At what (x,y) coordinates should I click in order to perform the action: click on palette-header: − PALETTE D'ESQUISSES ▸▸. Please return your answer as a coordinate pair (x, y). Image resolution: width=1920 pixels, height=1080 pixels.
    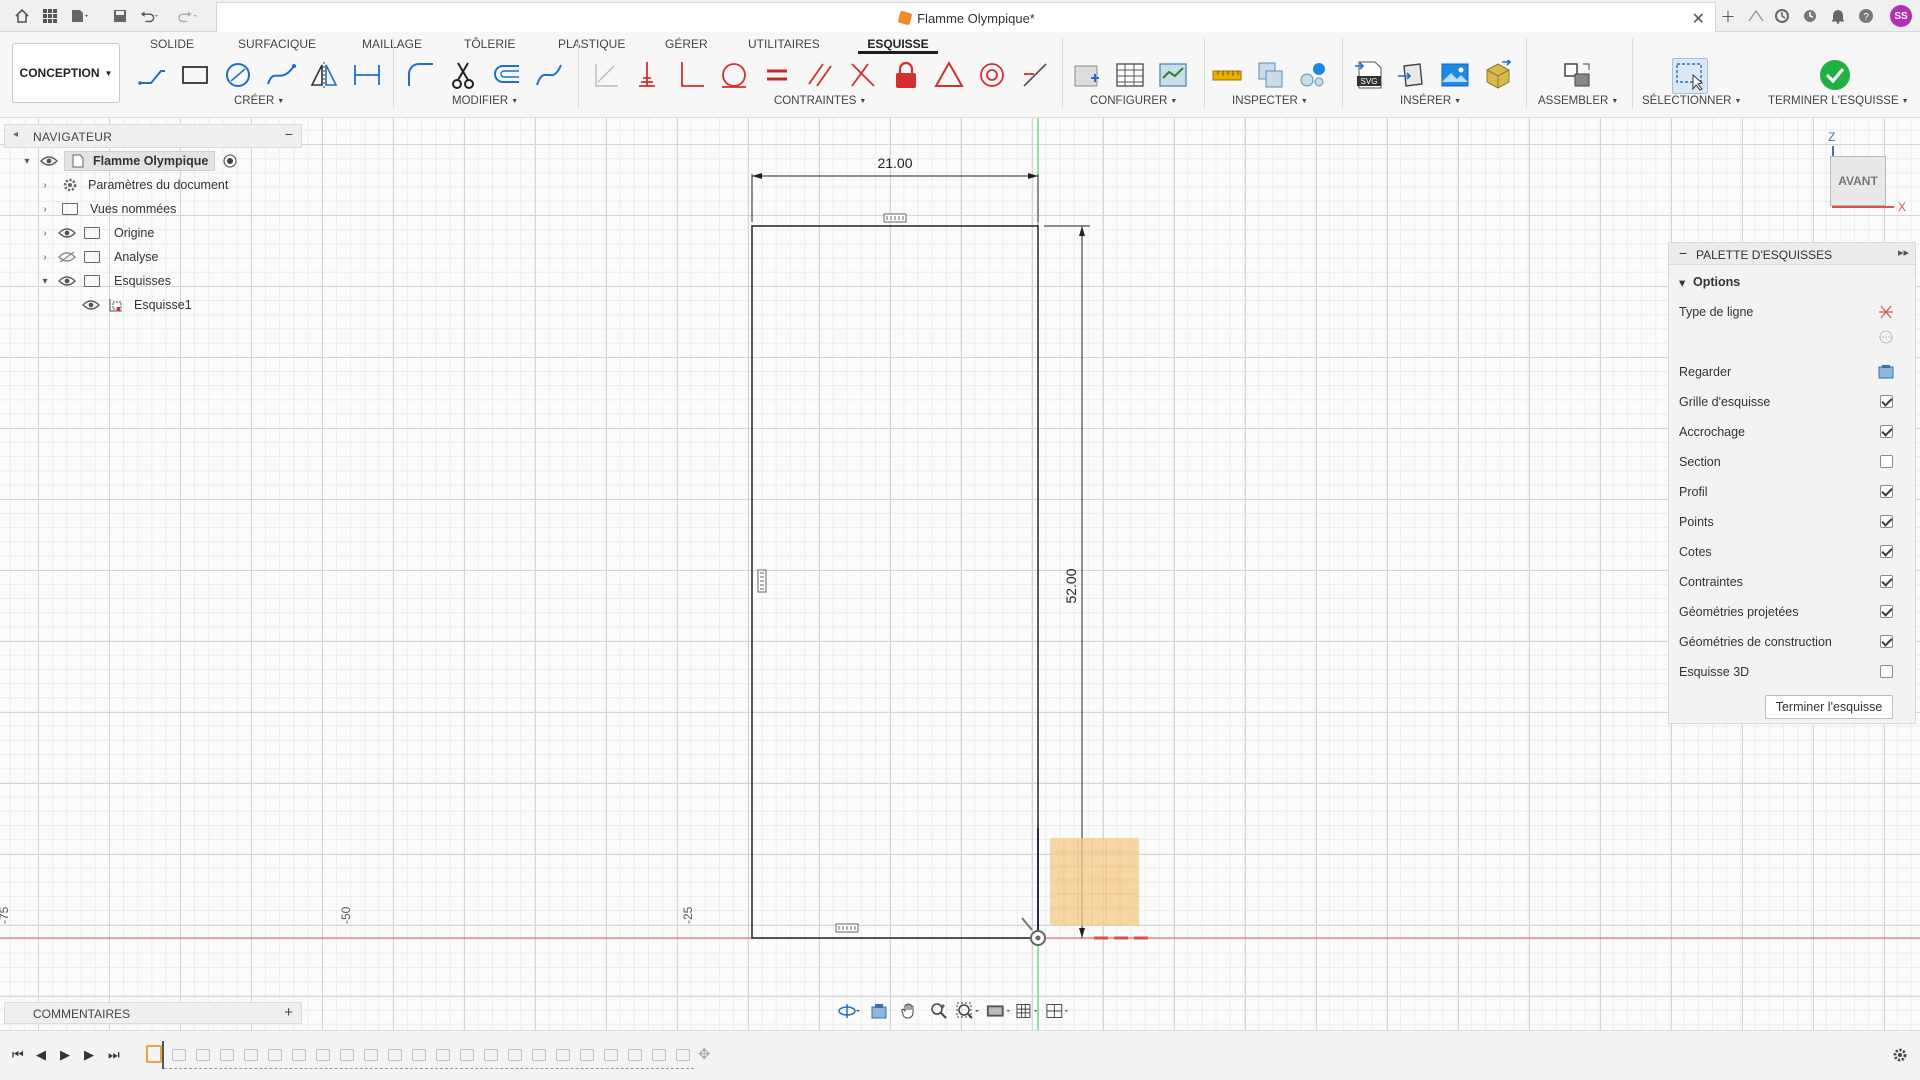
    Looking at the image, I should click on (1792, 254).